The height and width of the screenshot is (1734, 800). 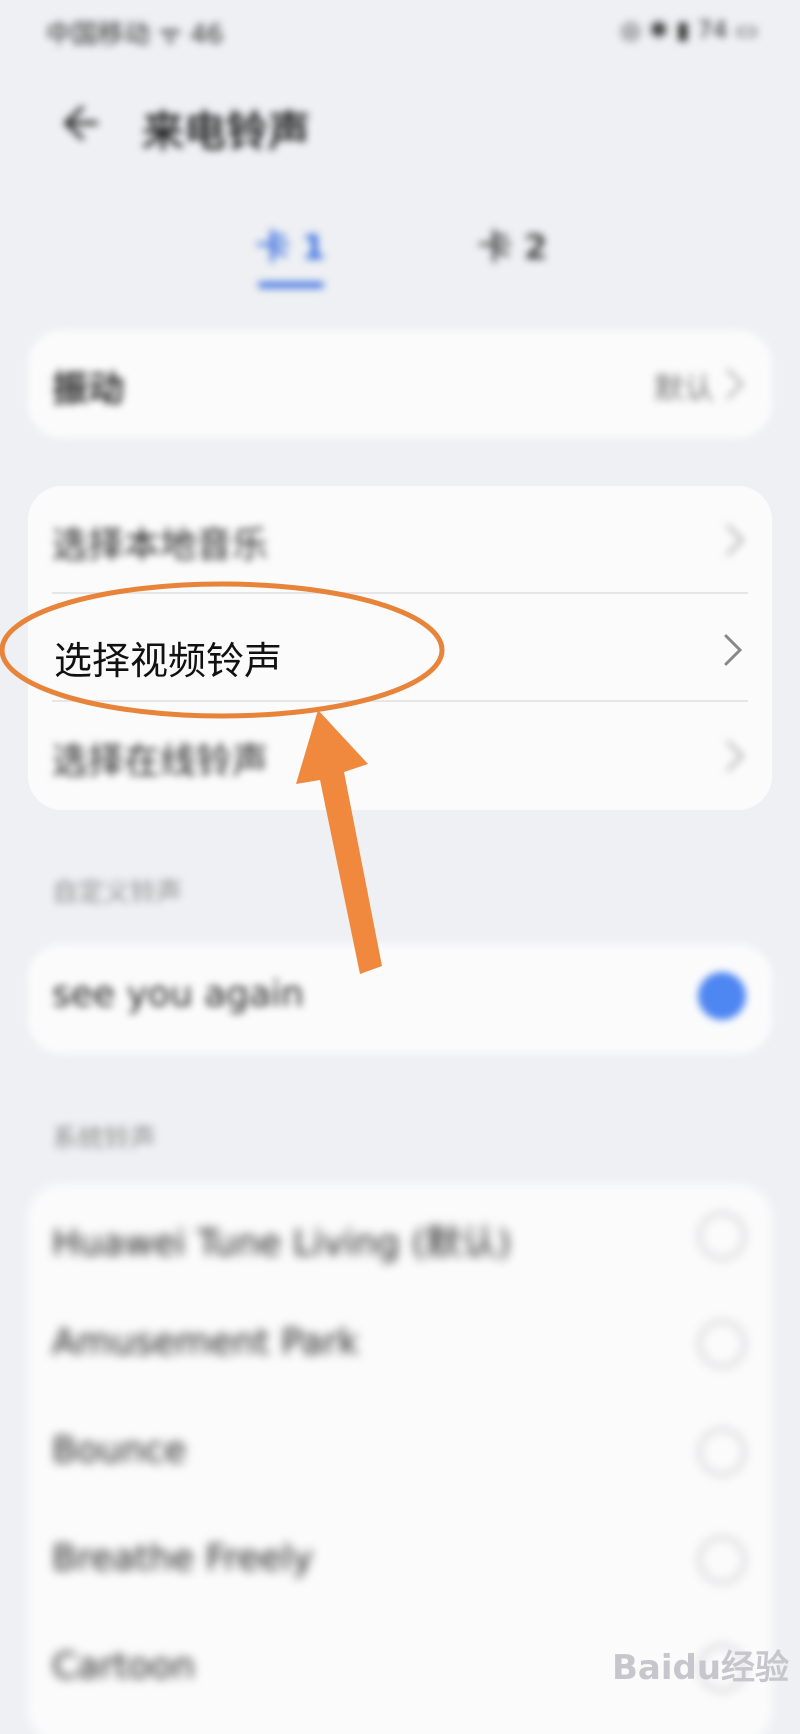 What do you see at coordinates (123, 1666) in the screenshot?
I see `ringtone-name: Cartoon` at bounding box center [123, 1666].